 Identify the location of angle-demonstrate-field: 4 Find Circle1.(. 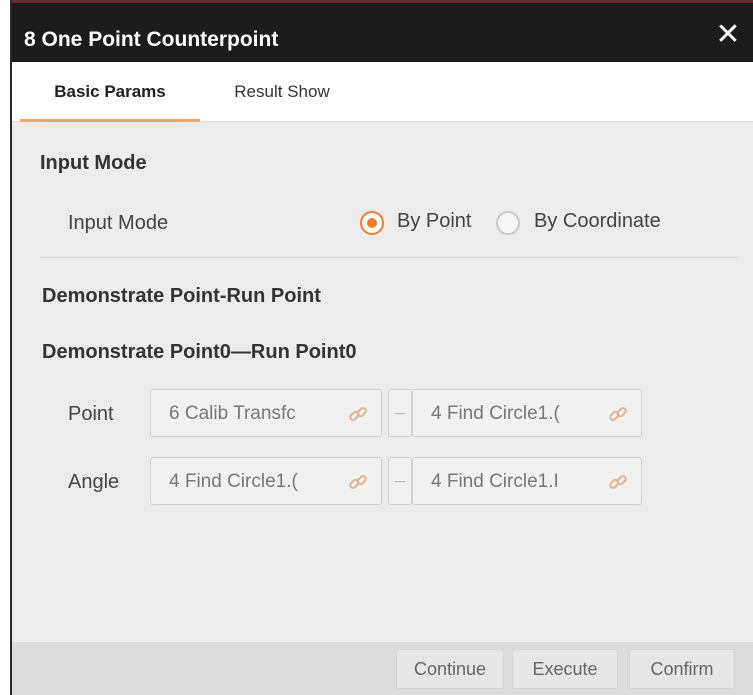
(266, 481).